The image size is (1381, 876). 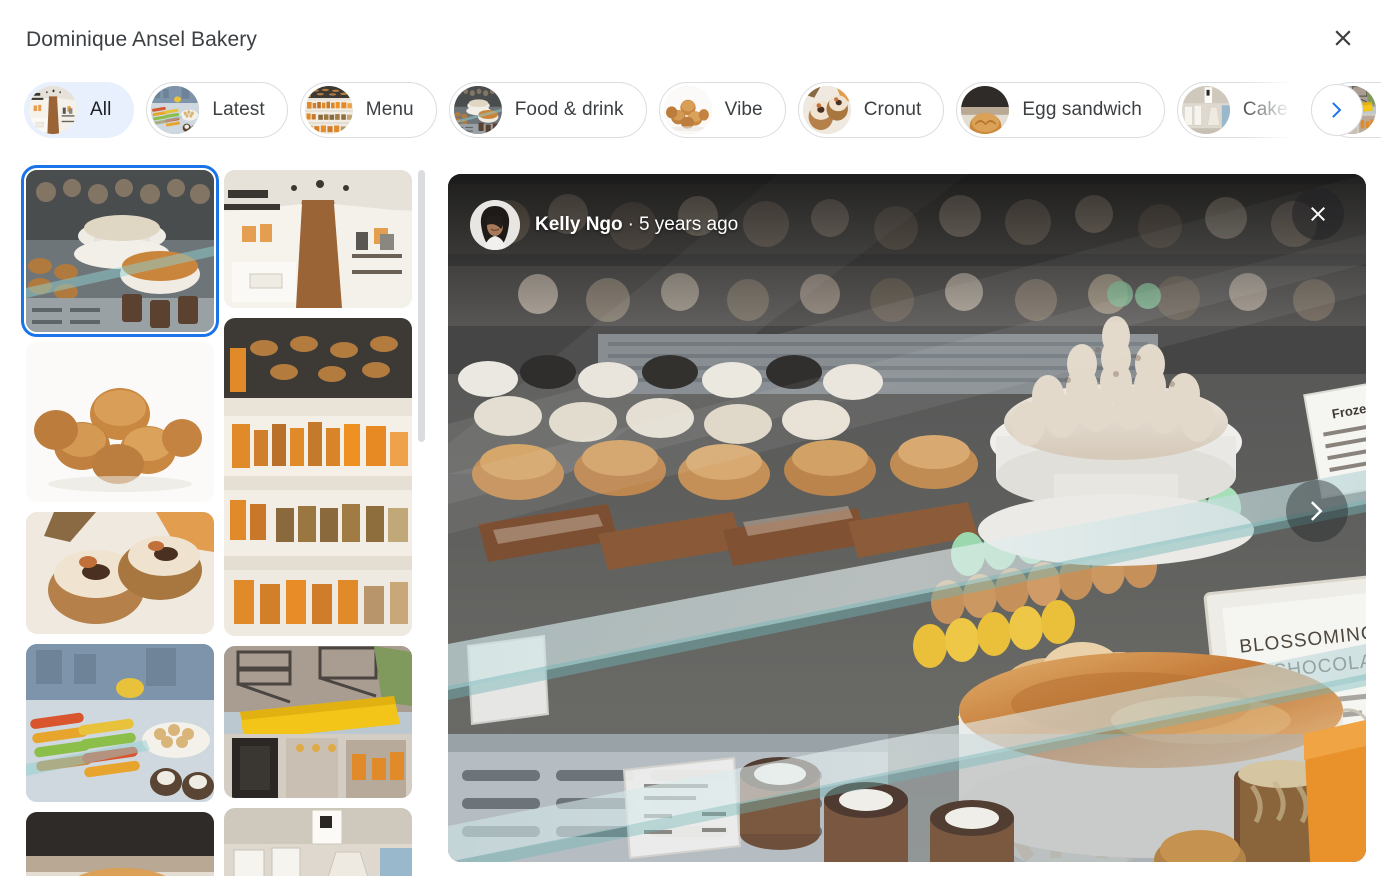 I want to click on chip-label: Latest, so click(x=238, y=109).